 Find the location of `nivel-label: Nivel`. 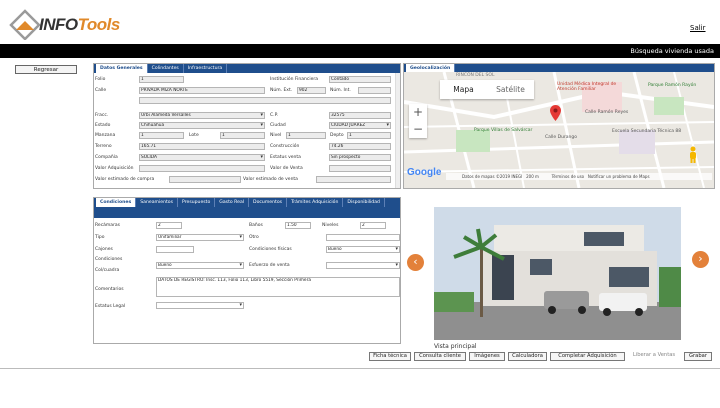

nivel-label: Nivel is located at coordinates (276, 135).